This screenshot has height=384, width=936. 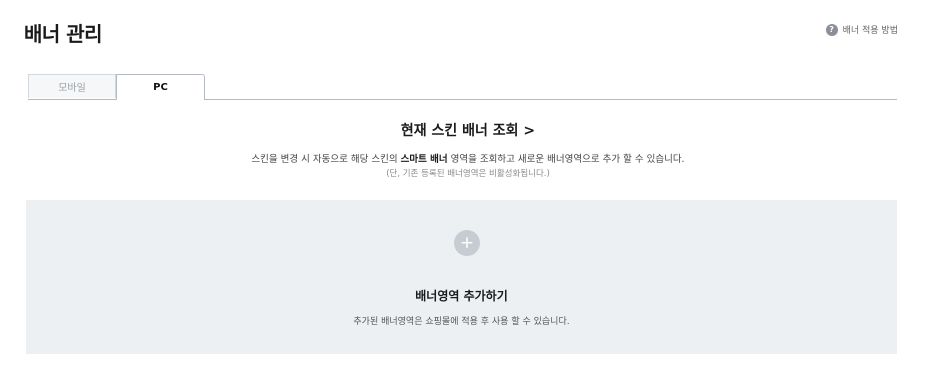 I want to click on current-skin-note: (단, 기존 등록된 배너영역은 비활성화됩니다.), so click(x=468, y=174).